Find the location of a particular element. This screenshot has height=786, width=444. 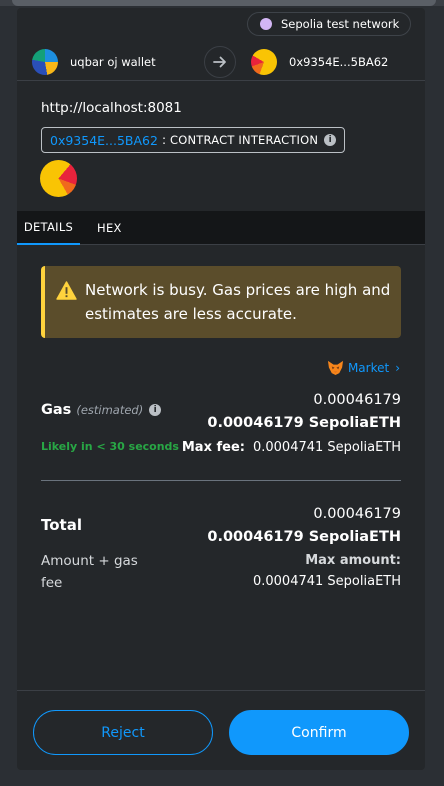

gas-row-label: Gas (estimated) i is located at coordinates (101, 410).